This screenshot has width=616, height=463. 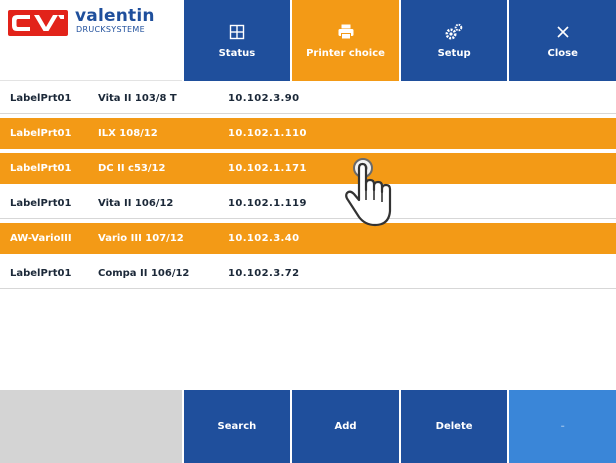 What do you see at coordinates (345, 53) in the screenshot?
I see `printer-choice-button-label: Printer choice` at bounding box center [345, 53].